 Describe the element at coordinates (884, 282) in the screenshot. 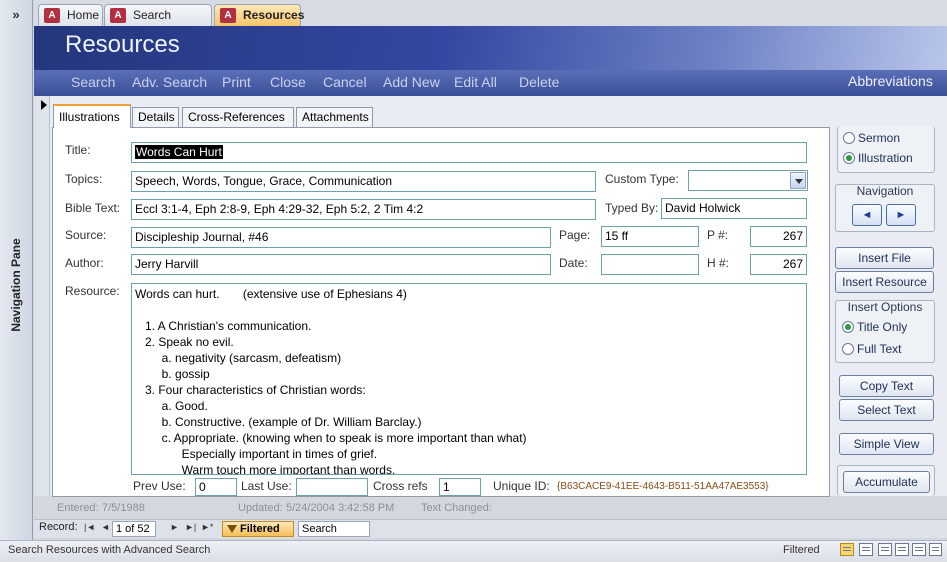

I see `insert-resource-button: Insert Resource` at that location.